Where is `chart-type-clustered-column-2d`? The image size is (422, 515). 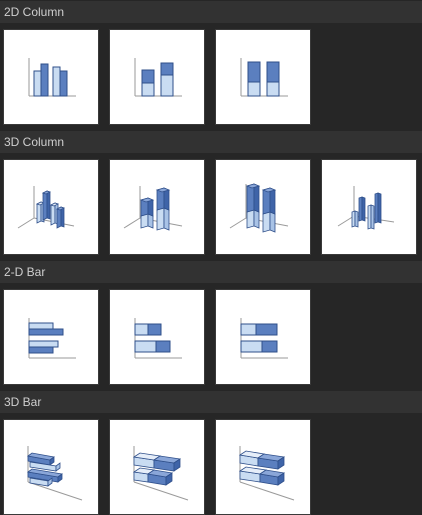 chart-type-clustered-column-2d is located at coordinates (51, 77).